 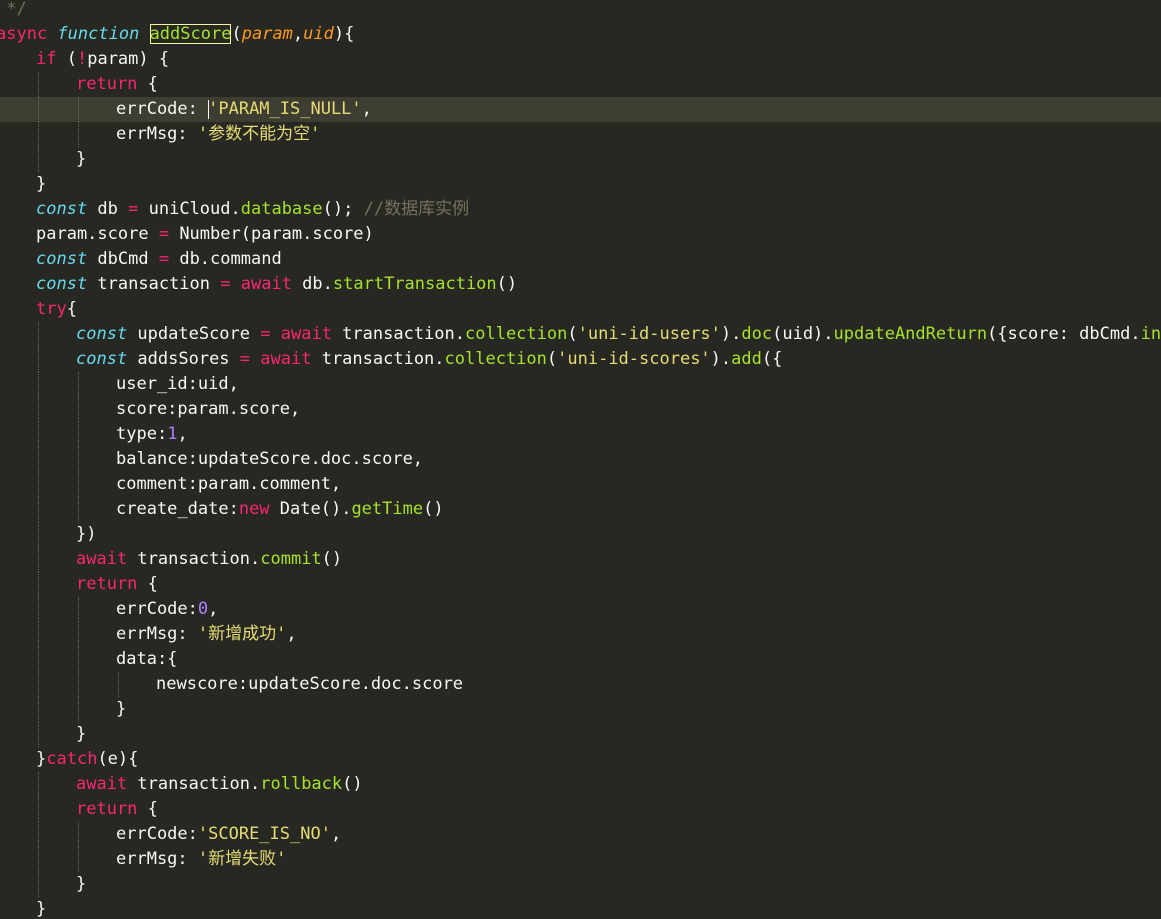 I want to click on code-text: await transaction.commit(), so click(x=209, y=559).